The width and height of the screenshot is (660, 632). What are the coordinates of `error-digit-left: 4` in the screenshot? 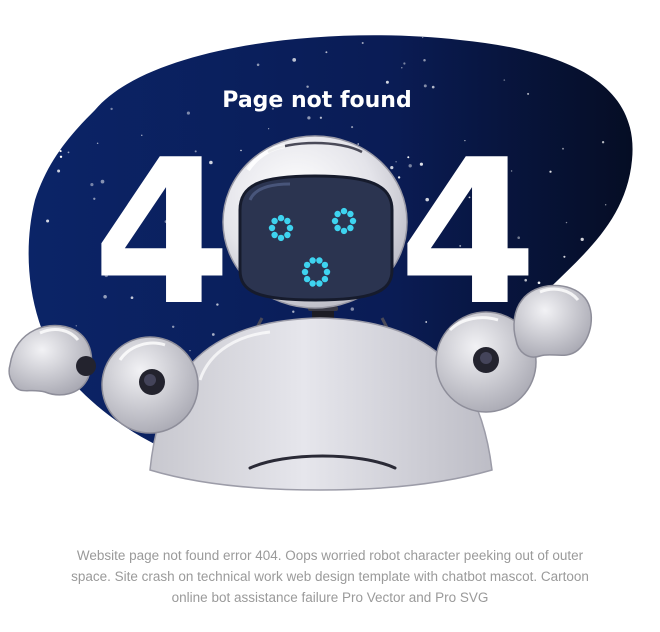 It's located at (161, 233).